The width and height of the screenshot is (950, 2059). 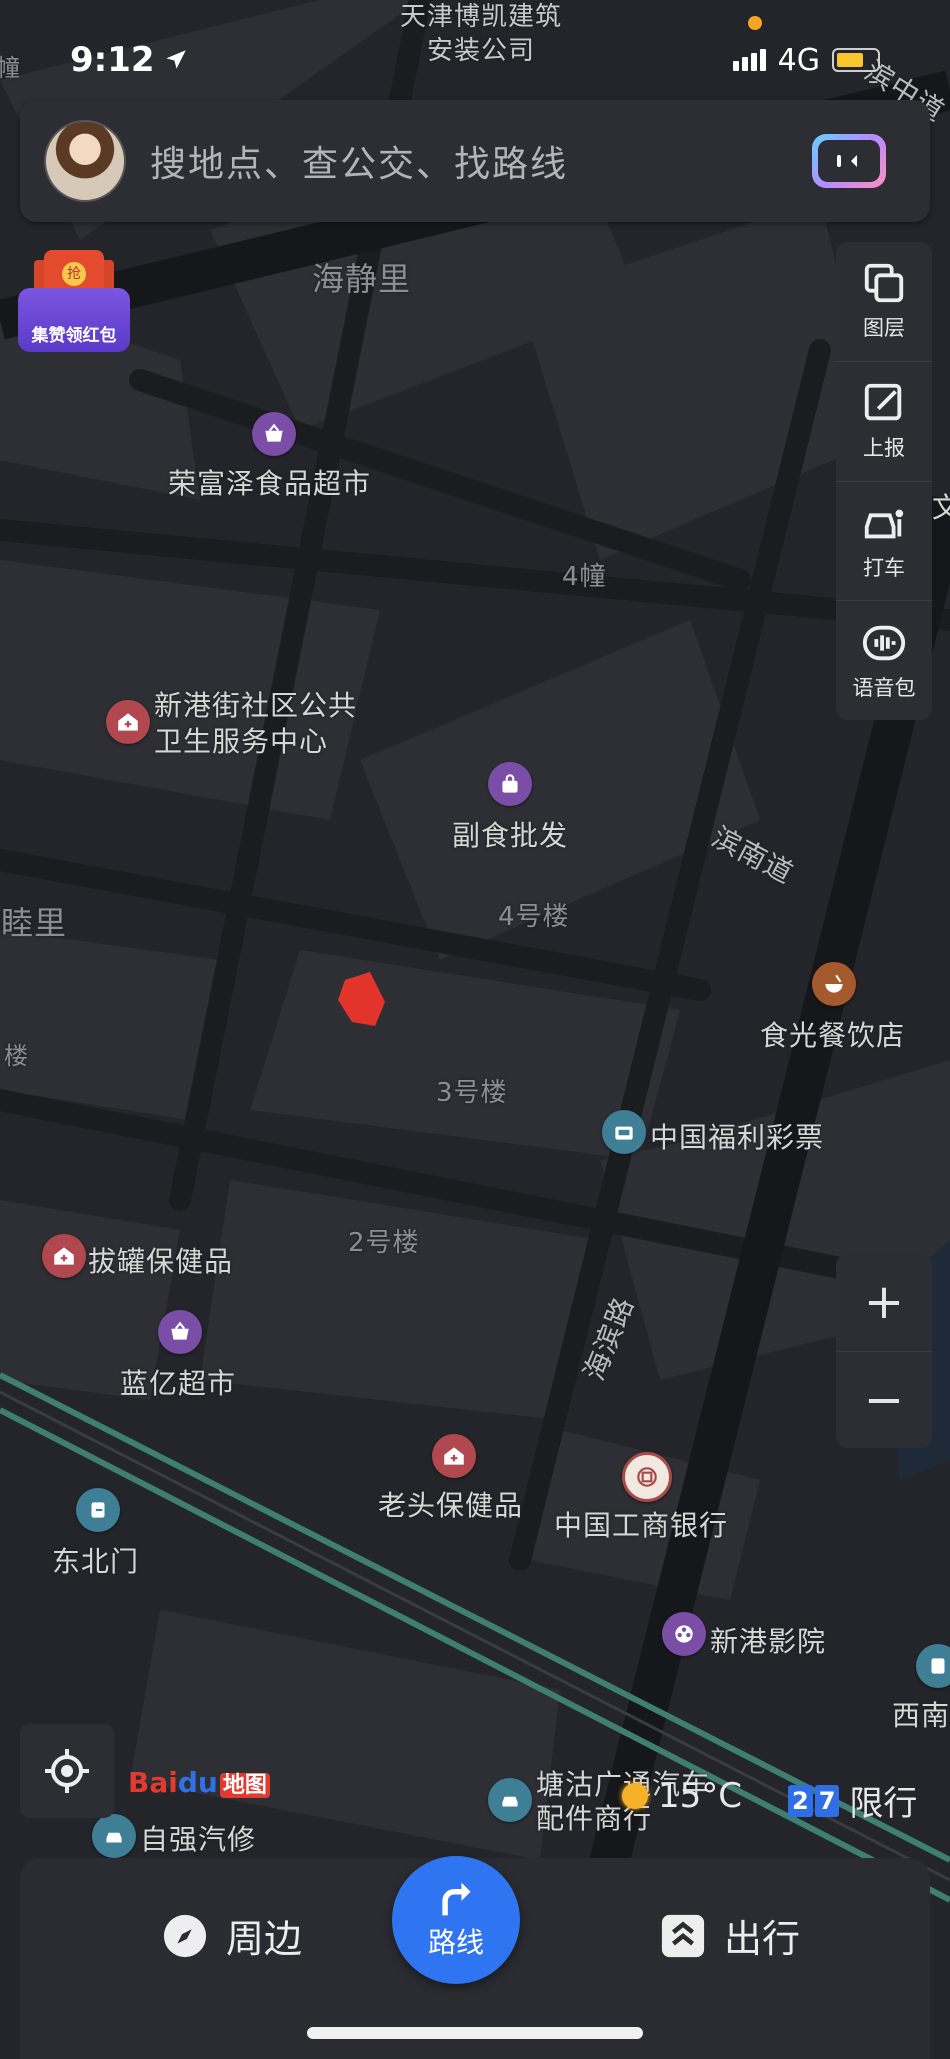 What do you see at coordinates (114, 1836) in the screenshot?
I see `poi-pin-car2-icon` at bounding box center [114, 1836].